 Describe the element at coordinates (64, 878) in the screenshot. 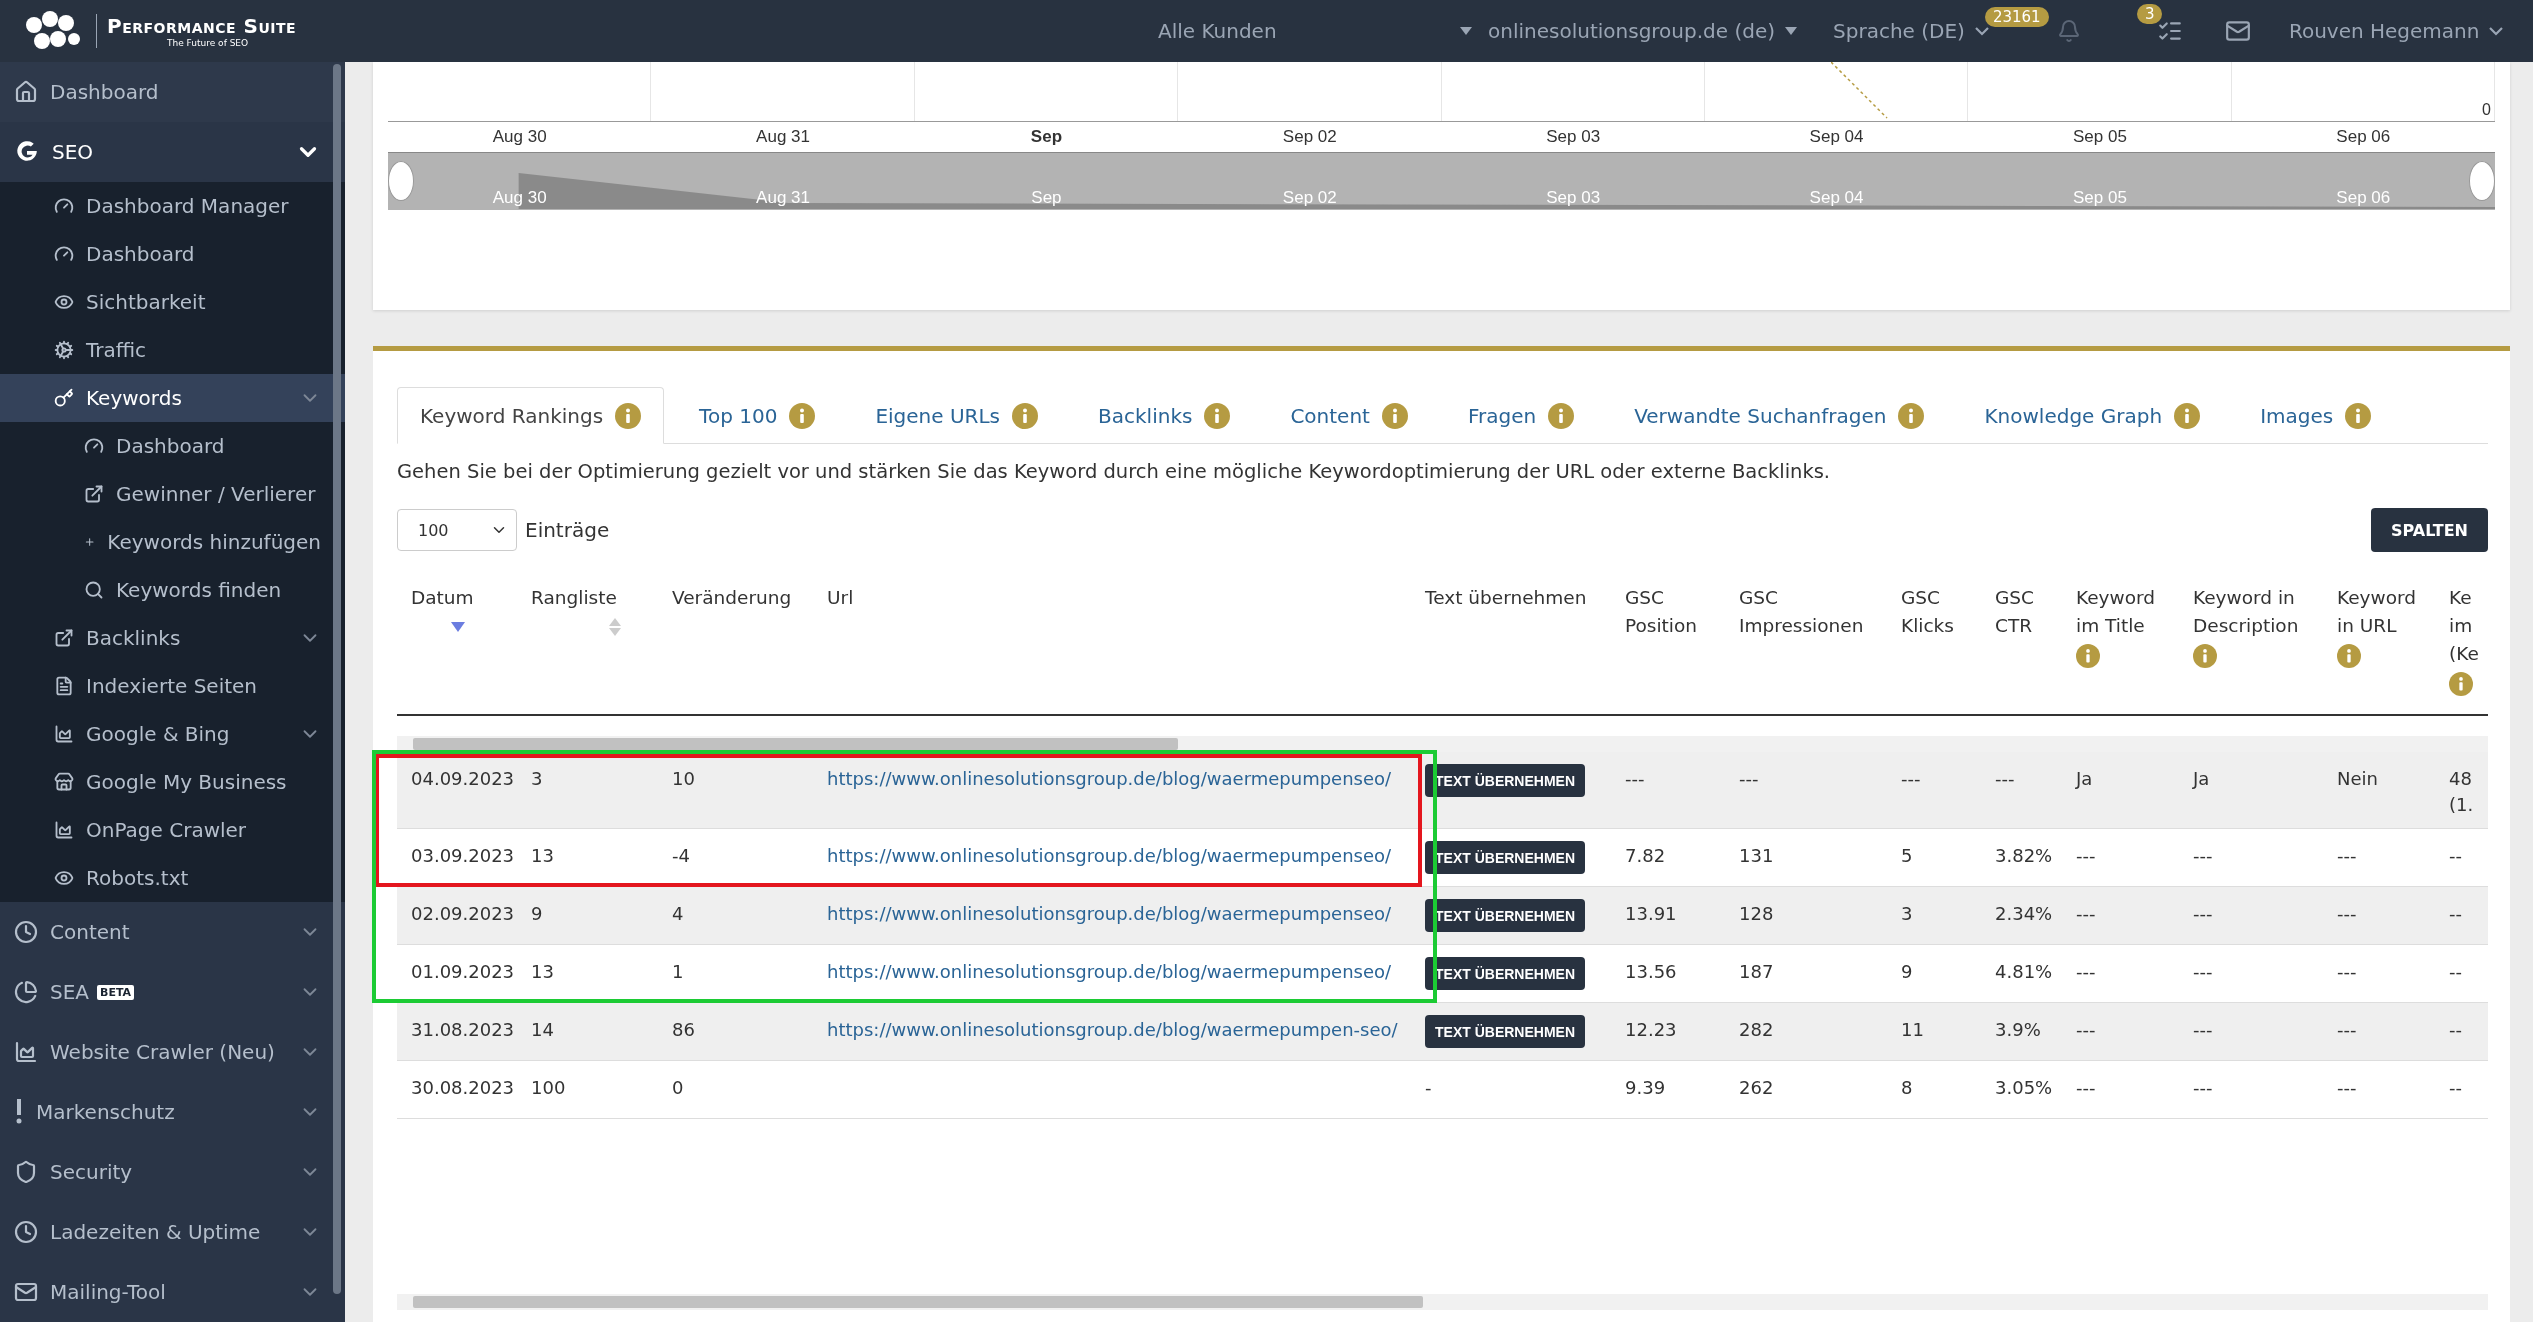

I see `eye-icon` at that location.